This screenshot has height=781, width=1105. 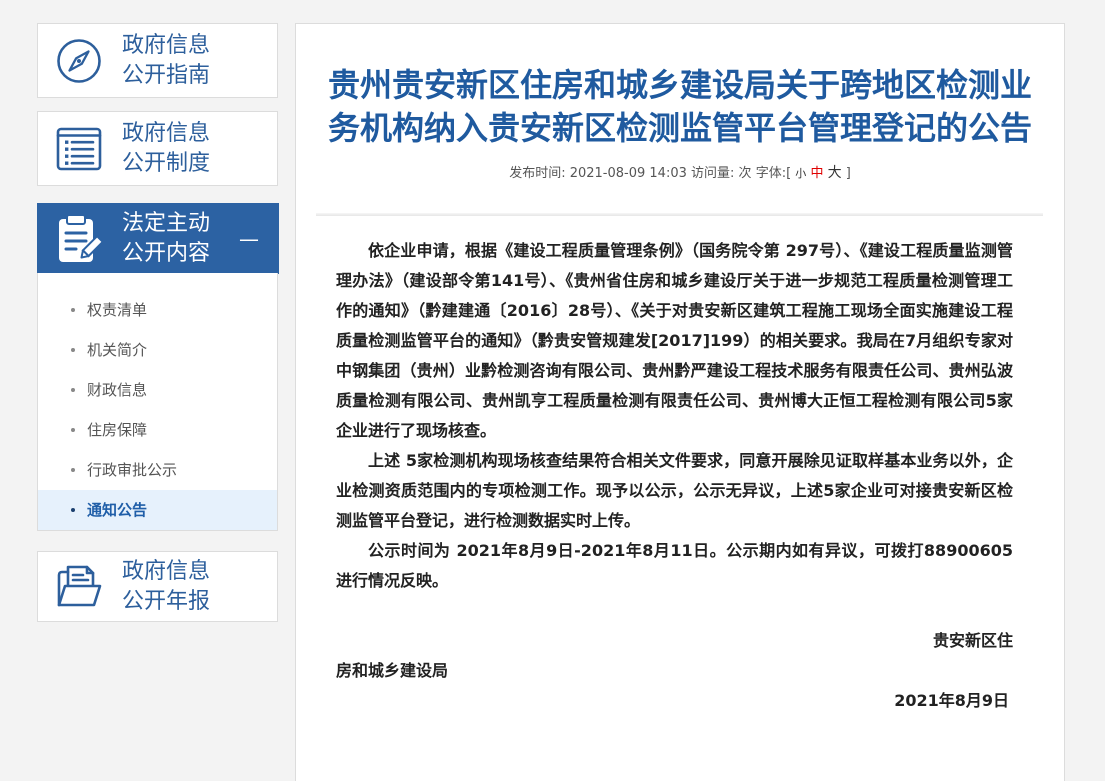 I want to click on sidebar-active-content-link: 法定主动 公开内容 —, so click(x=158, y=238).